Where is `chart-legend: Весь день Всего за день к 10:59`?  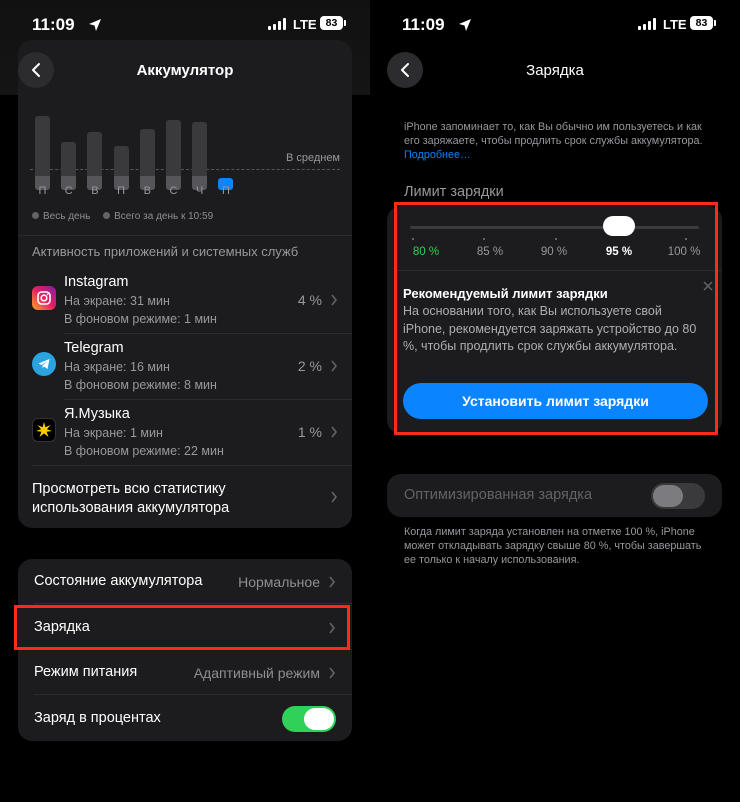
chart-legend: Весь день Всего за день к 10:59 is located at coordinates (122, 216).